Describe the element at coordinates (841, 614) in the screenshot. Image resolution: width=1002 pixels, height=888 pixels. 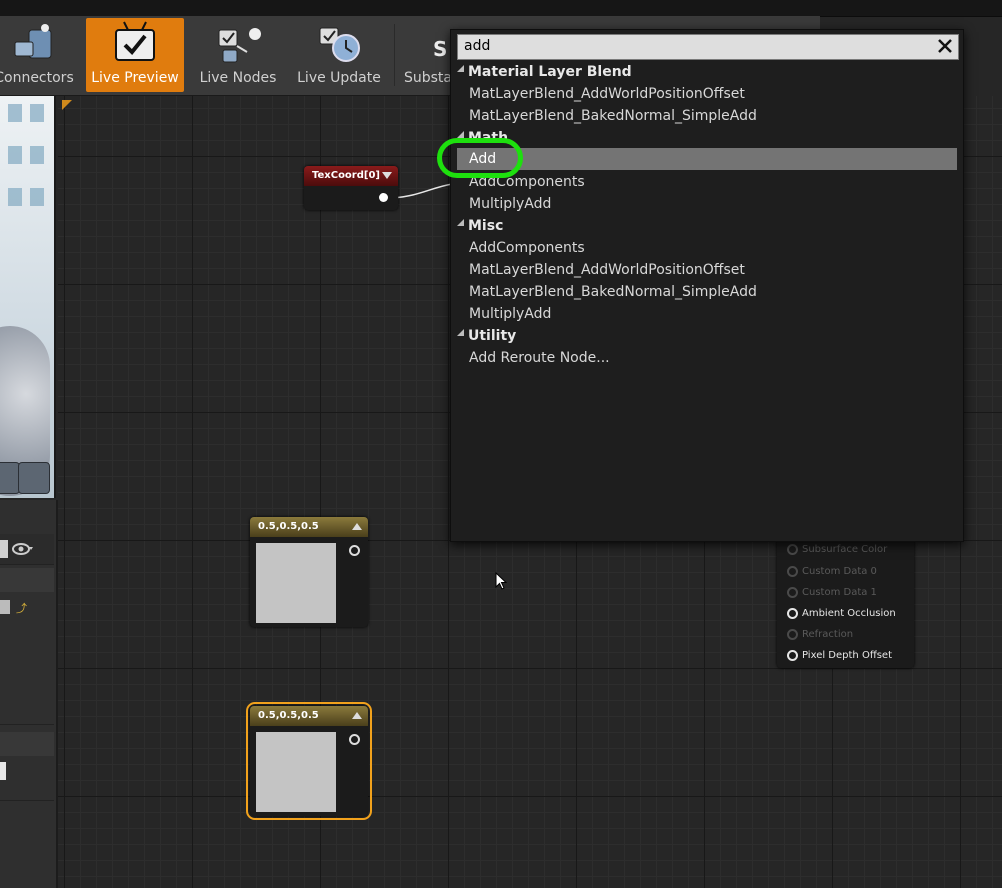
I see `input-pin-ambient-occlusion: Ambient Occlusion` at that location.